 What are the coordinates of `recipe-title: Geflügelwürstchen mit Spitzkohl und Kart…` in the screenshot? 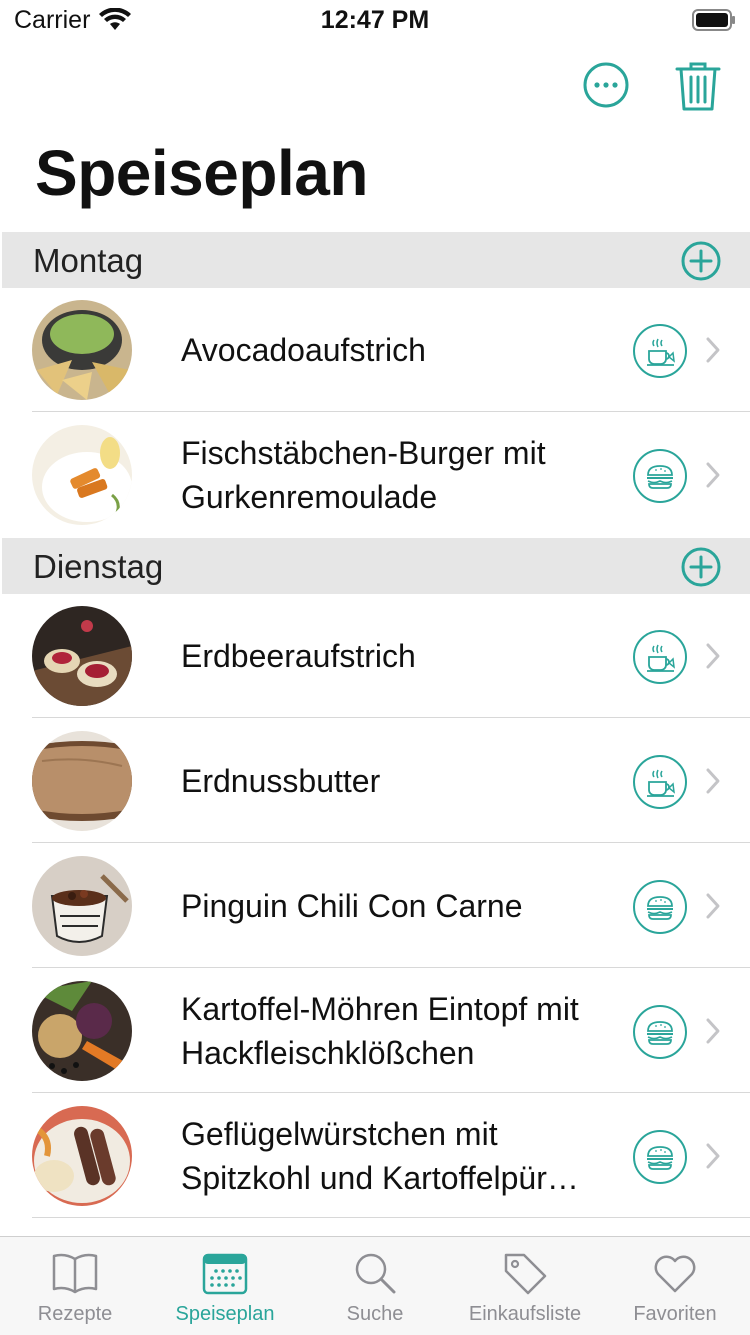 It's located at (380, 1156).